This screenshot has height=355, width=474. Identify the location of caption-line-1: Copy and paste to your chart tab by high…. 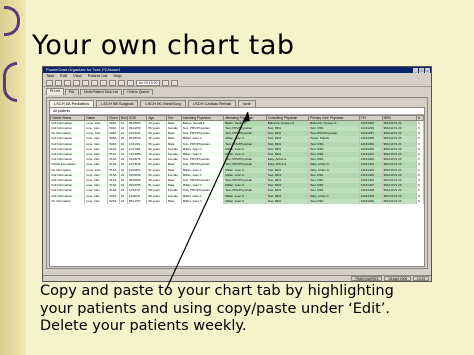
(217, 291).